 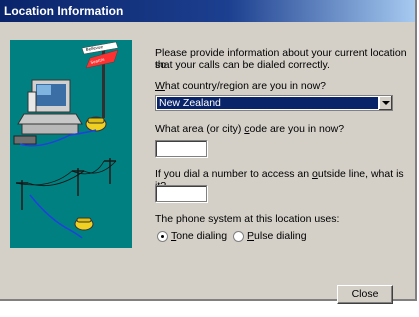 I want to click on country-select: New Zealand, so click(x=274, y=103).